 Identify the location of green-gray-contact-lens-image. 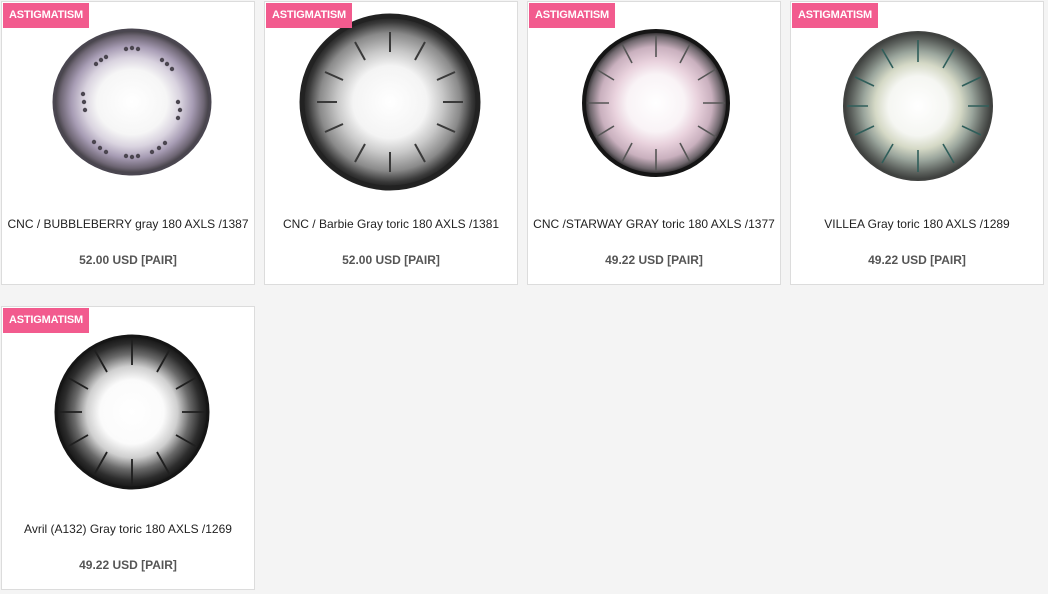
(918, 106).